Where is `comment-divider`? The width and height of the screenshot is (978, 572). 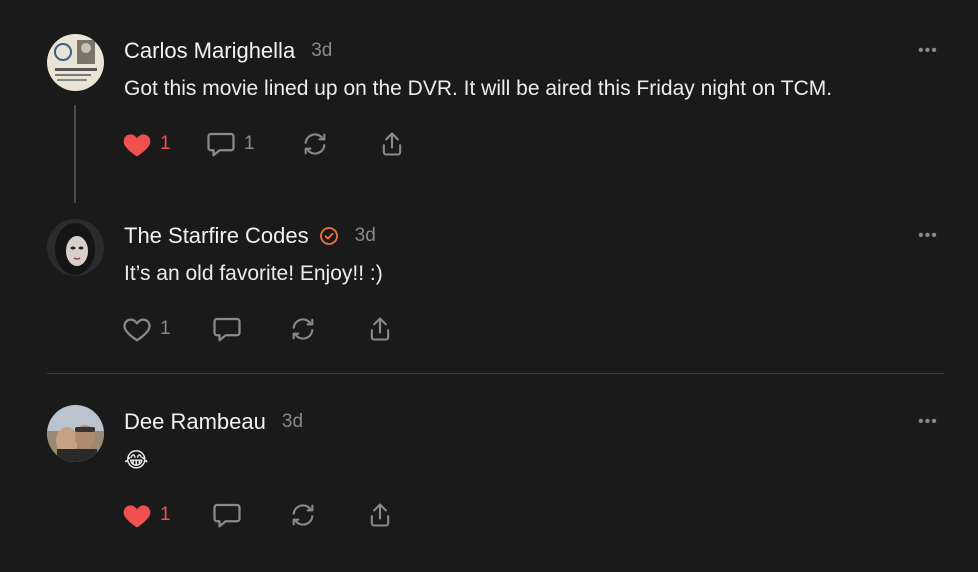 comment-divider is located at coordinates (495, 373).